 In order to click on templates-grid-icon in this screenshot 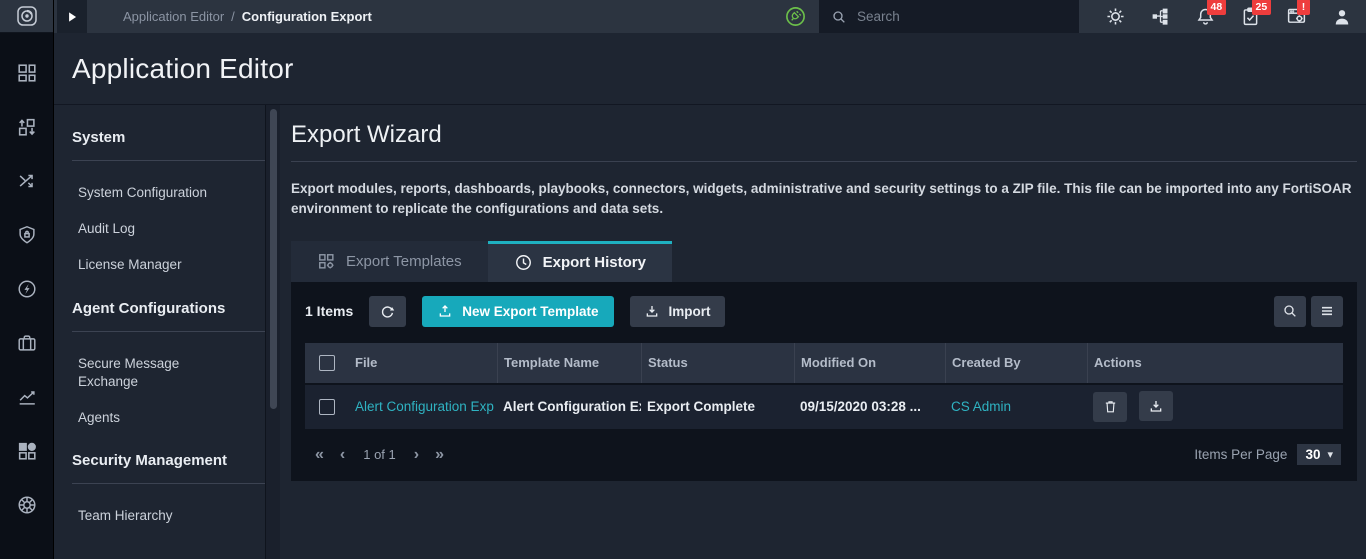, I will do `click(326, 261)`.